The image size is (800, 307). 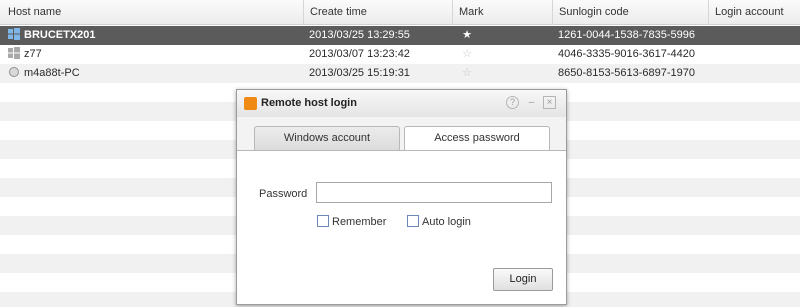 I want to click on dialog-title: Remote host login, so click(x=309, y=103).